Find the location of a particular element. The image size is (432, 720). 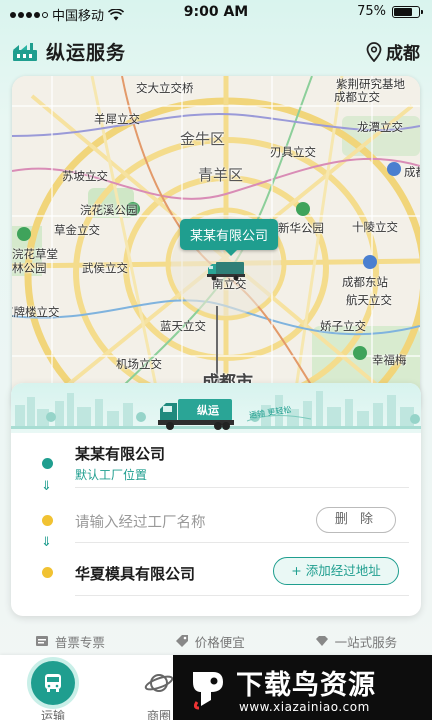

factory-logo-icon is located at coordinates (25, 51).